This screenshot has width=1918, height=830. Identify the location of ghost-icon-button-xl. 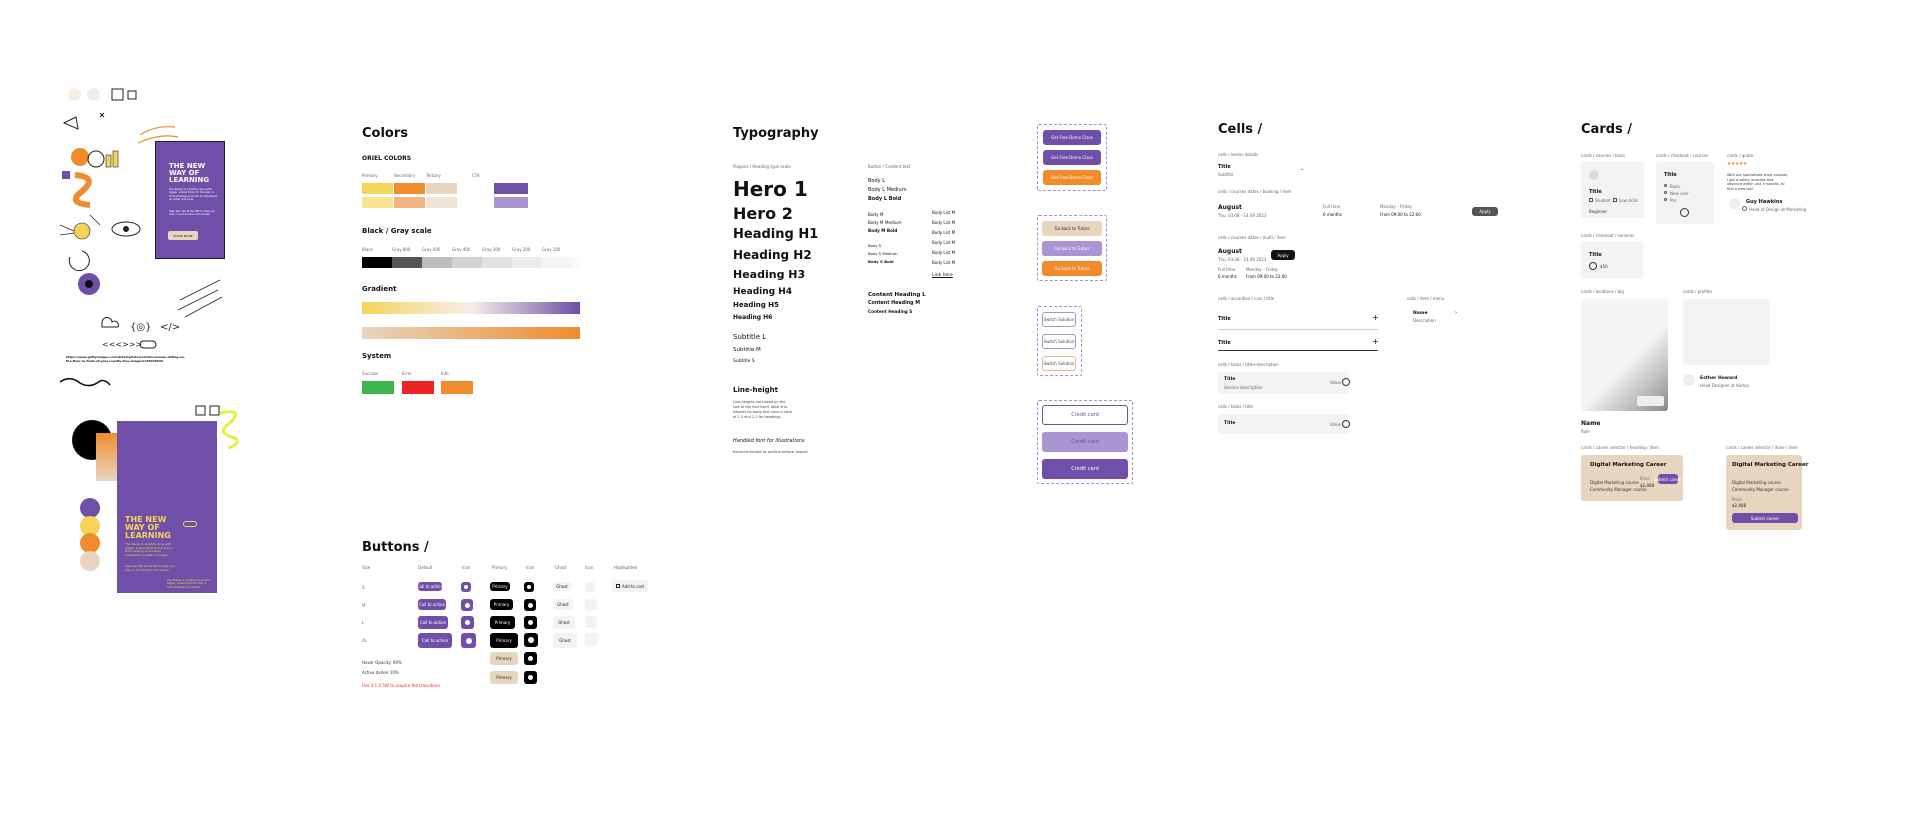
(591, 639).